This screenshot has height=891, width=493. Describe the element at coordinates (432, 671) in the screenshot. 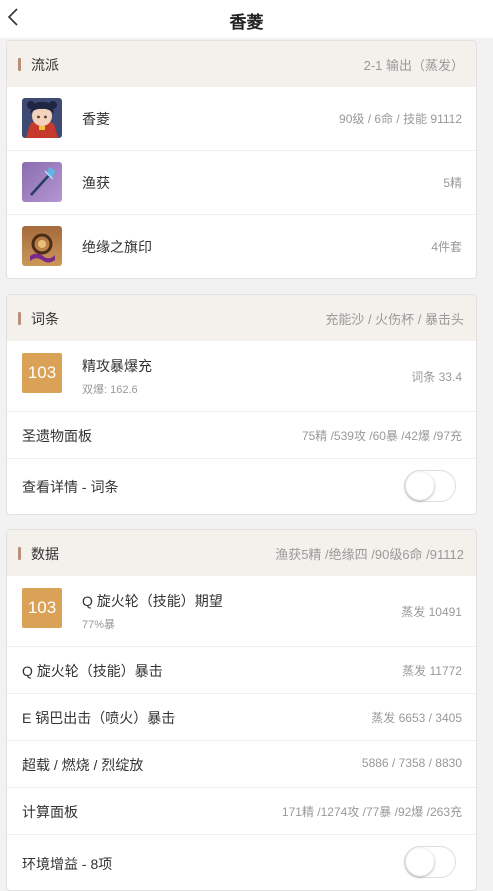

I see `damage-value: 蒸发 11772` at that location.